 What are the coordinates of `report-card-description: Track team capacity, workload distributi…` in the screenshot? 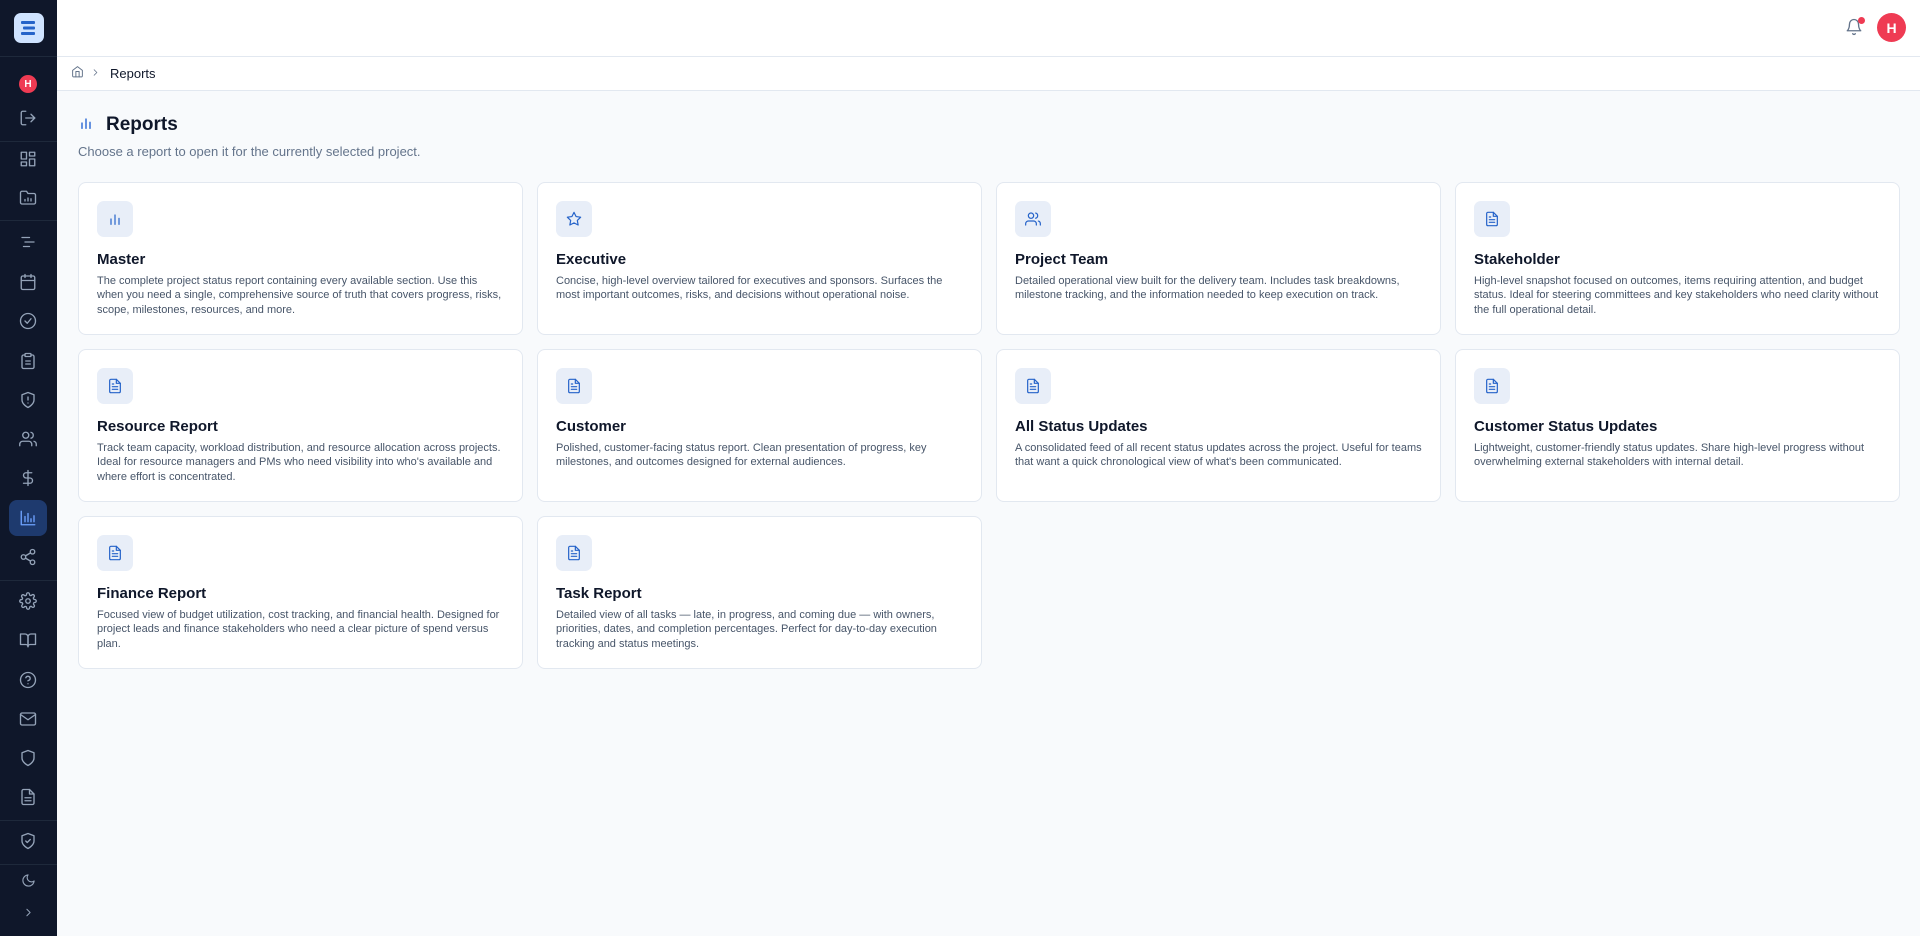 It's located at (299, 462).